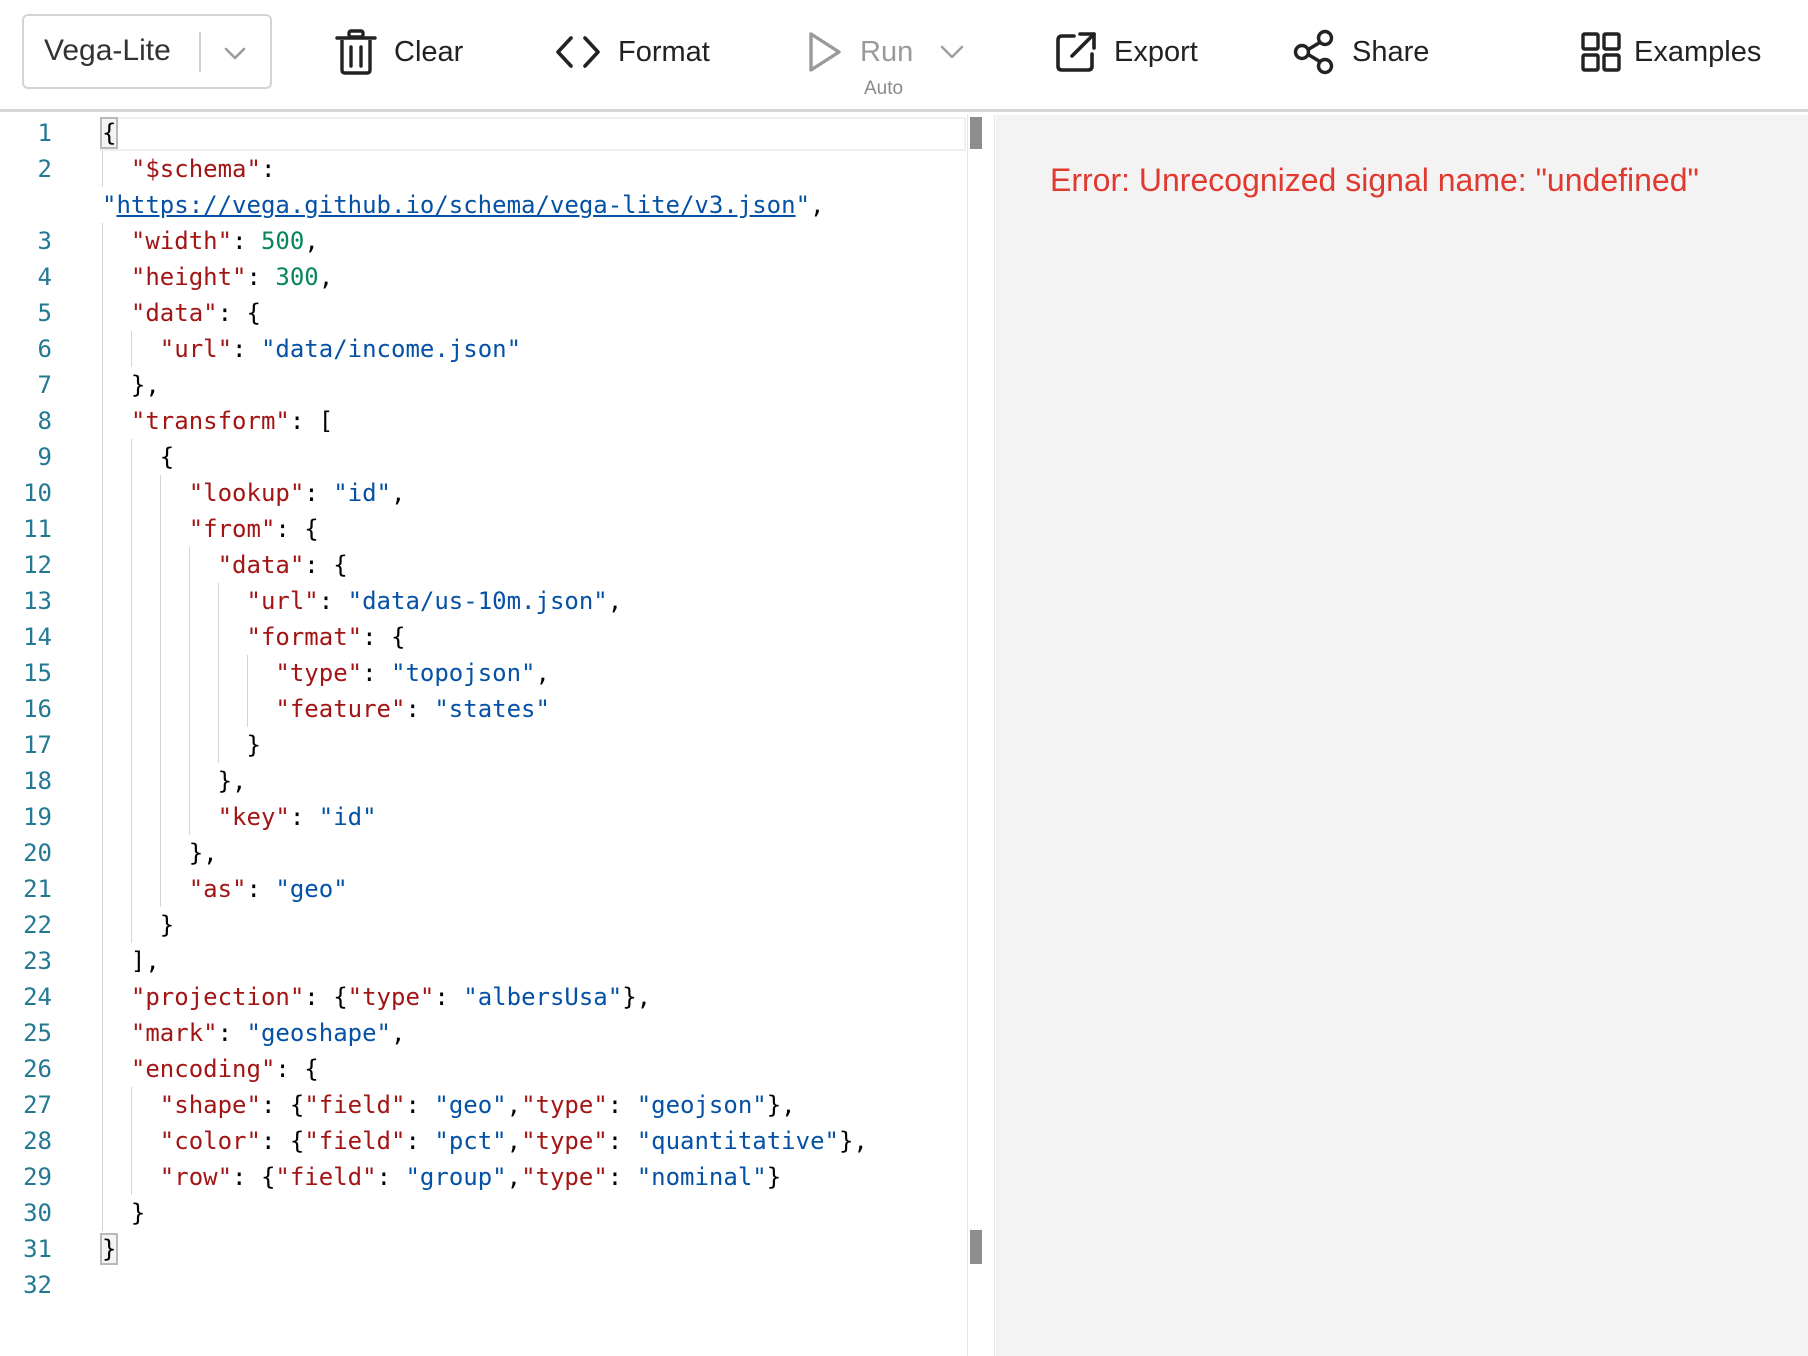 Image resolution: width=1808 pixels, height=1356 pixels. I want to click on code-line: 26 "encoding": {, so click(484, 1069).